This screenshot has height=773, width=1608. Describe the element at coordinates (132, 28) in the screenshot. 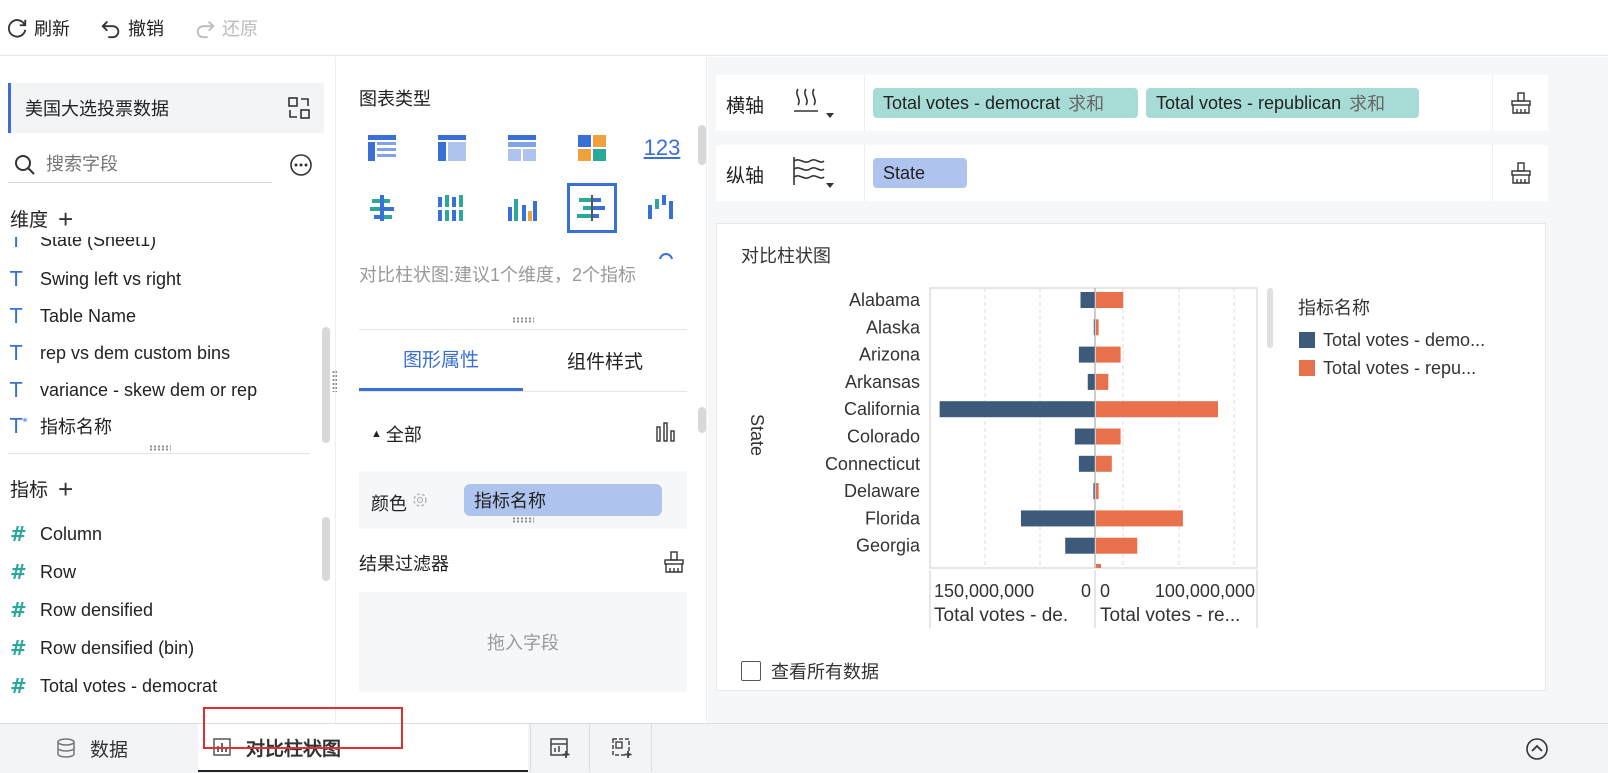

I see `undo-button: 撤销` at that location.